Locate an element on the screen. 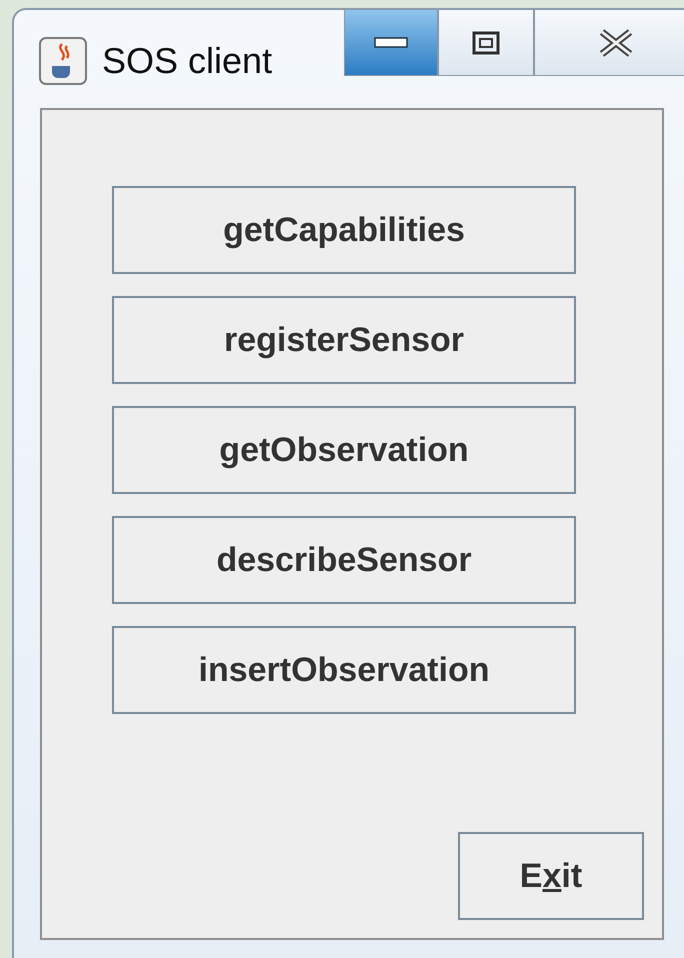 The image size is (684, 958). window-title: SOS client is located at coordinates (187, 61).